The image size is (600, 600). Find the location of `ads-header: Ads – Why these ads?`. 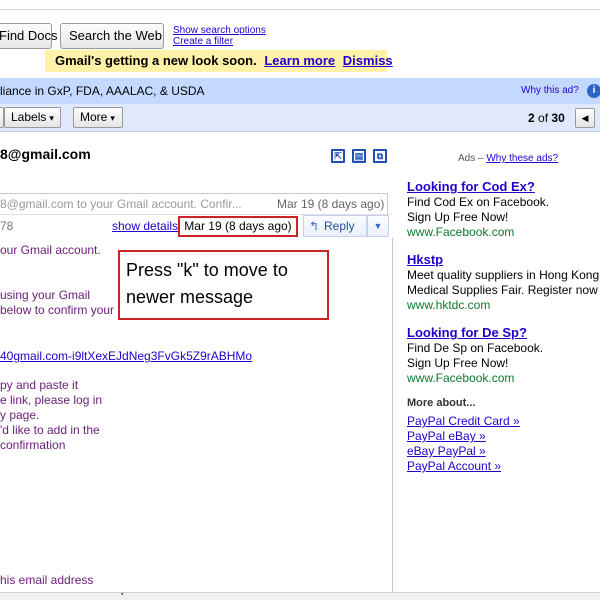

ads-header: Ads – Why these ads? is located at coordinates (508, 158).